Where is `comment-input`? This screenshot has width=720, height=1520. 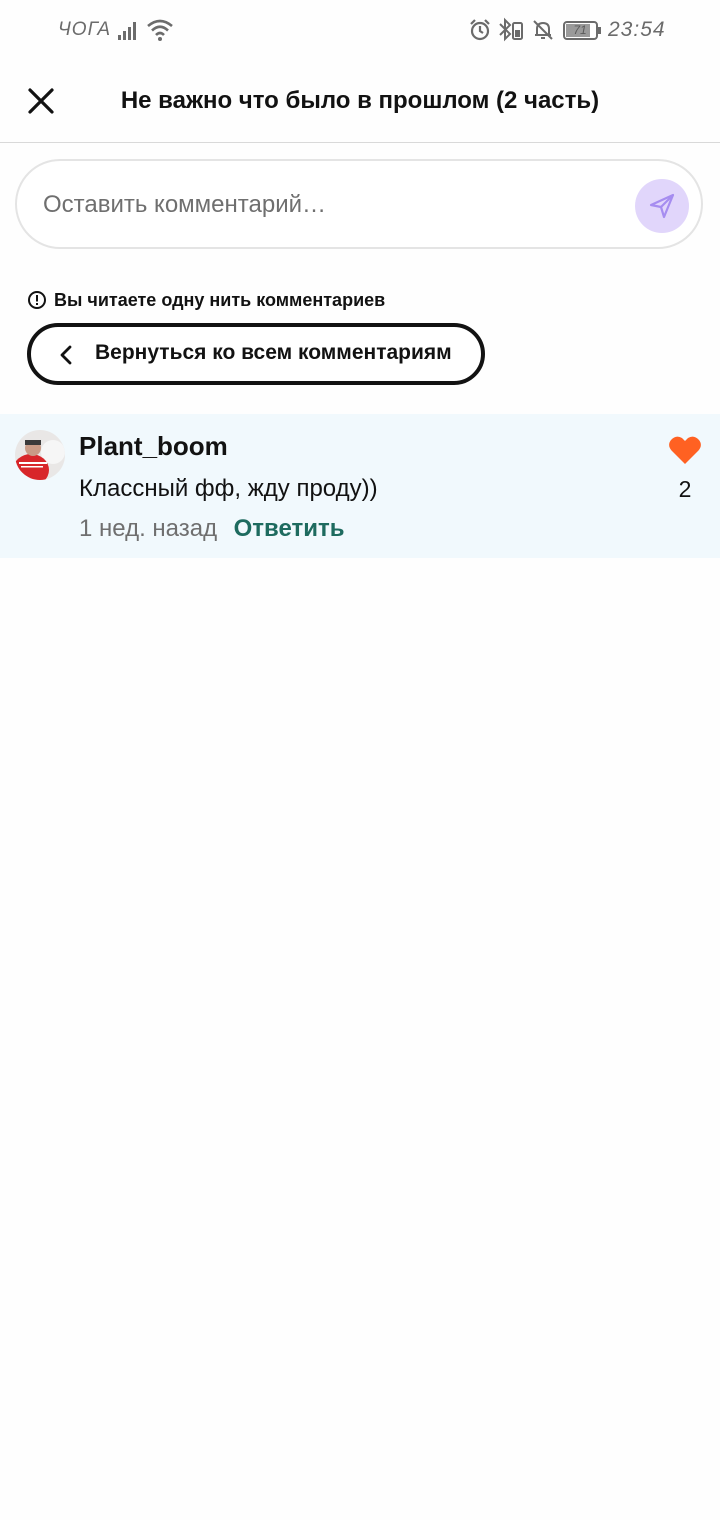 comment-input is located at coordinates (333, 205).